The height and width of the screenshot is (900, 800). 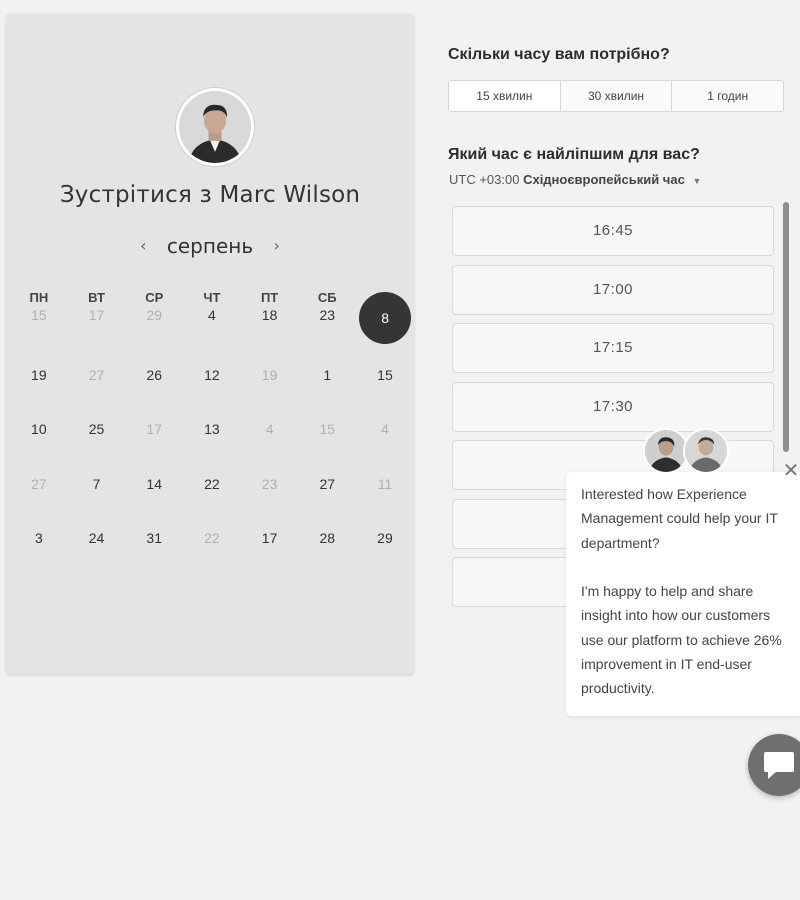 What do you see at coordinates (212, 333) in the screenshot?
I see `calendar-day: 4` at bounding box center [212, 333].